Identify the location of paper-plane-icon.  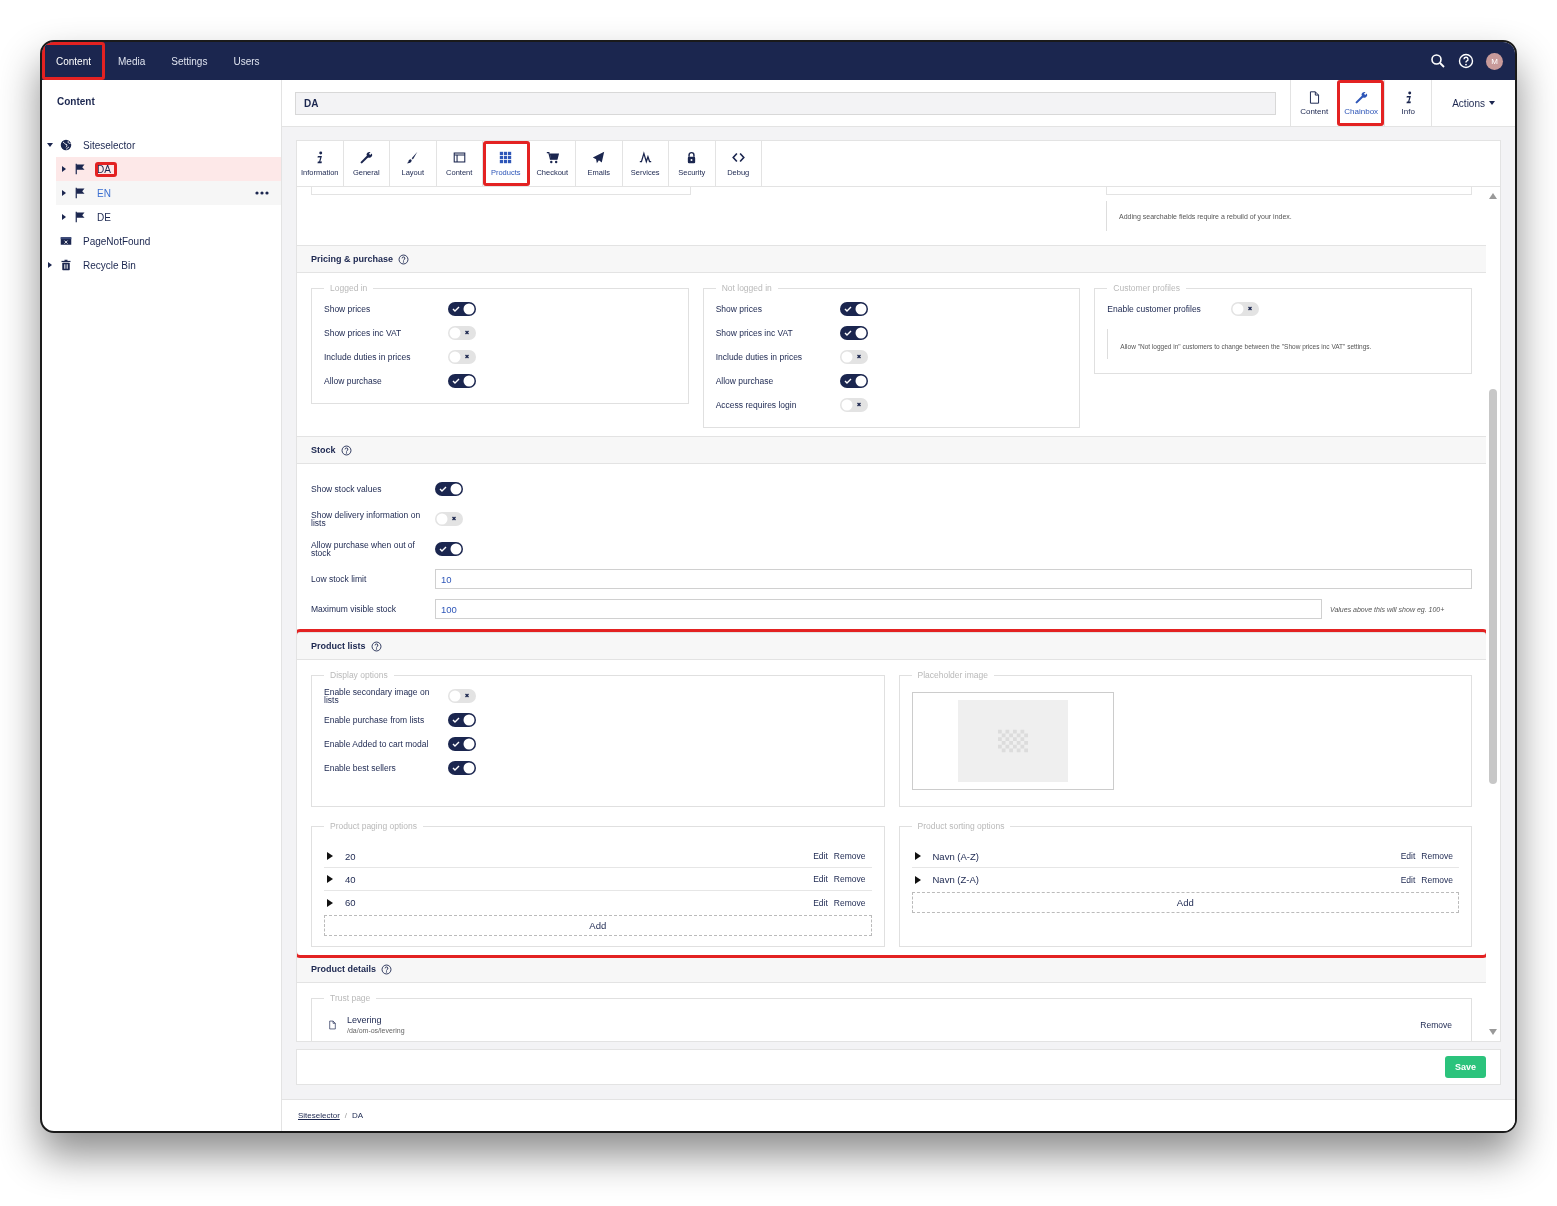
(599, 157).